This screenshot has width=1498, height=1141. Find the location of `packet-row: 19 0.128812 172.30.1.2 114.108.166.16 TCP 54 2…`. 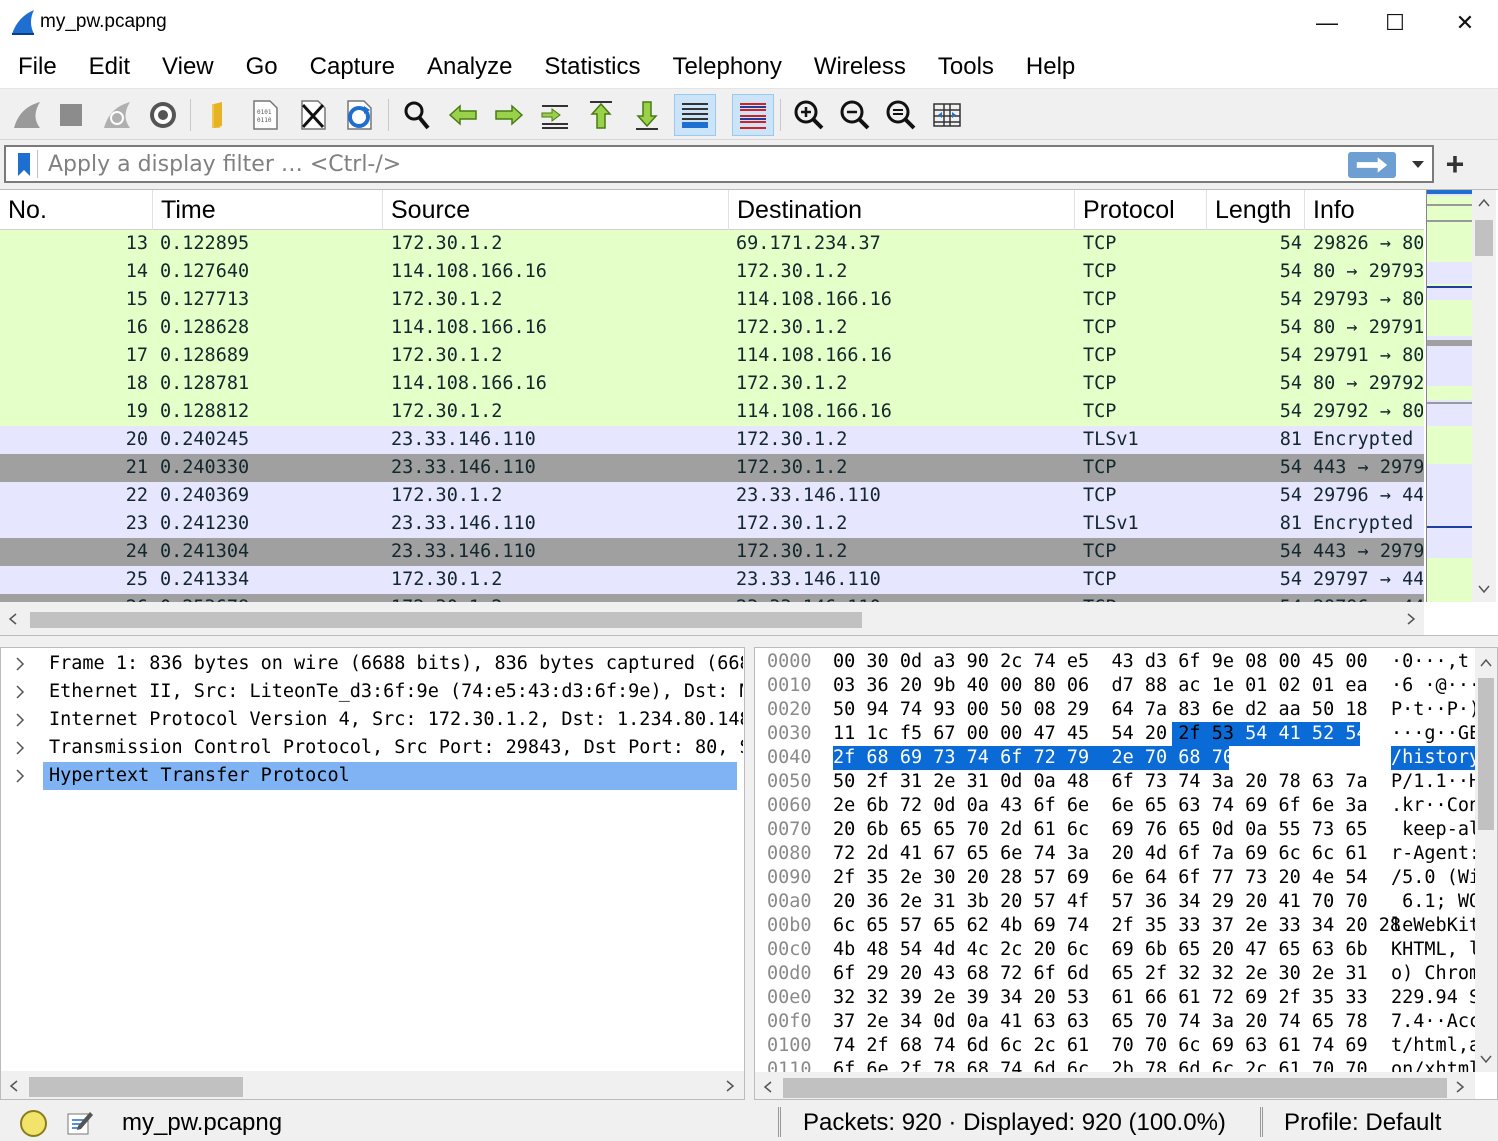

packet-row: 19 0.128812 172.30.1.2 114.108.166.16 TCP 54 2… is located at coordinates (712, 412).